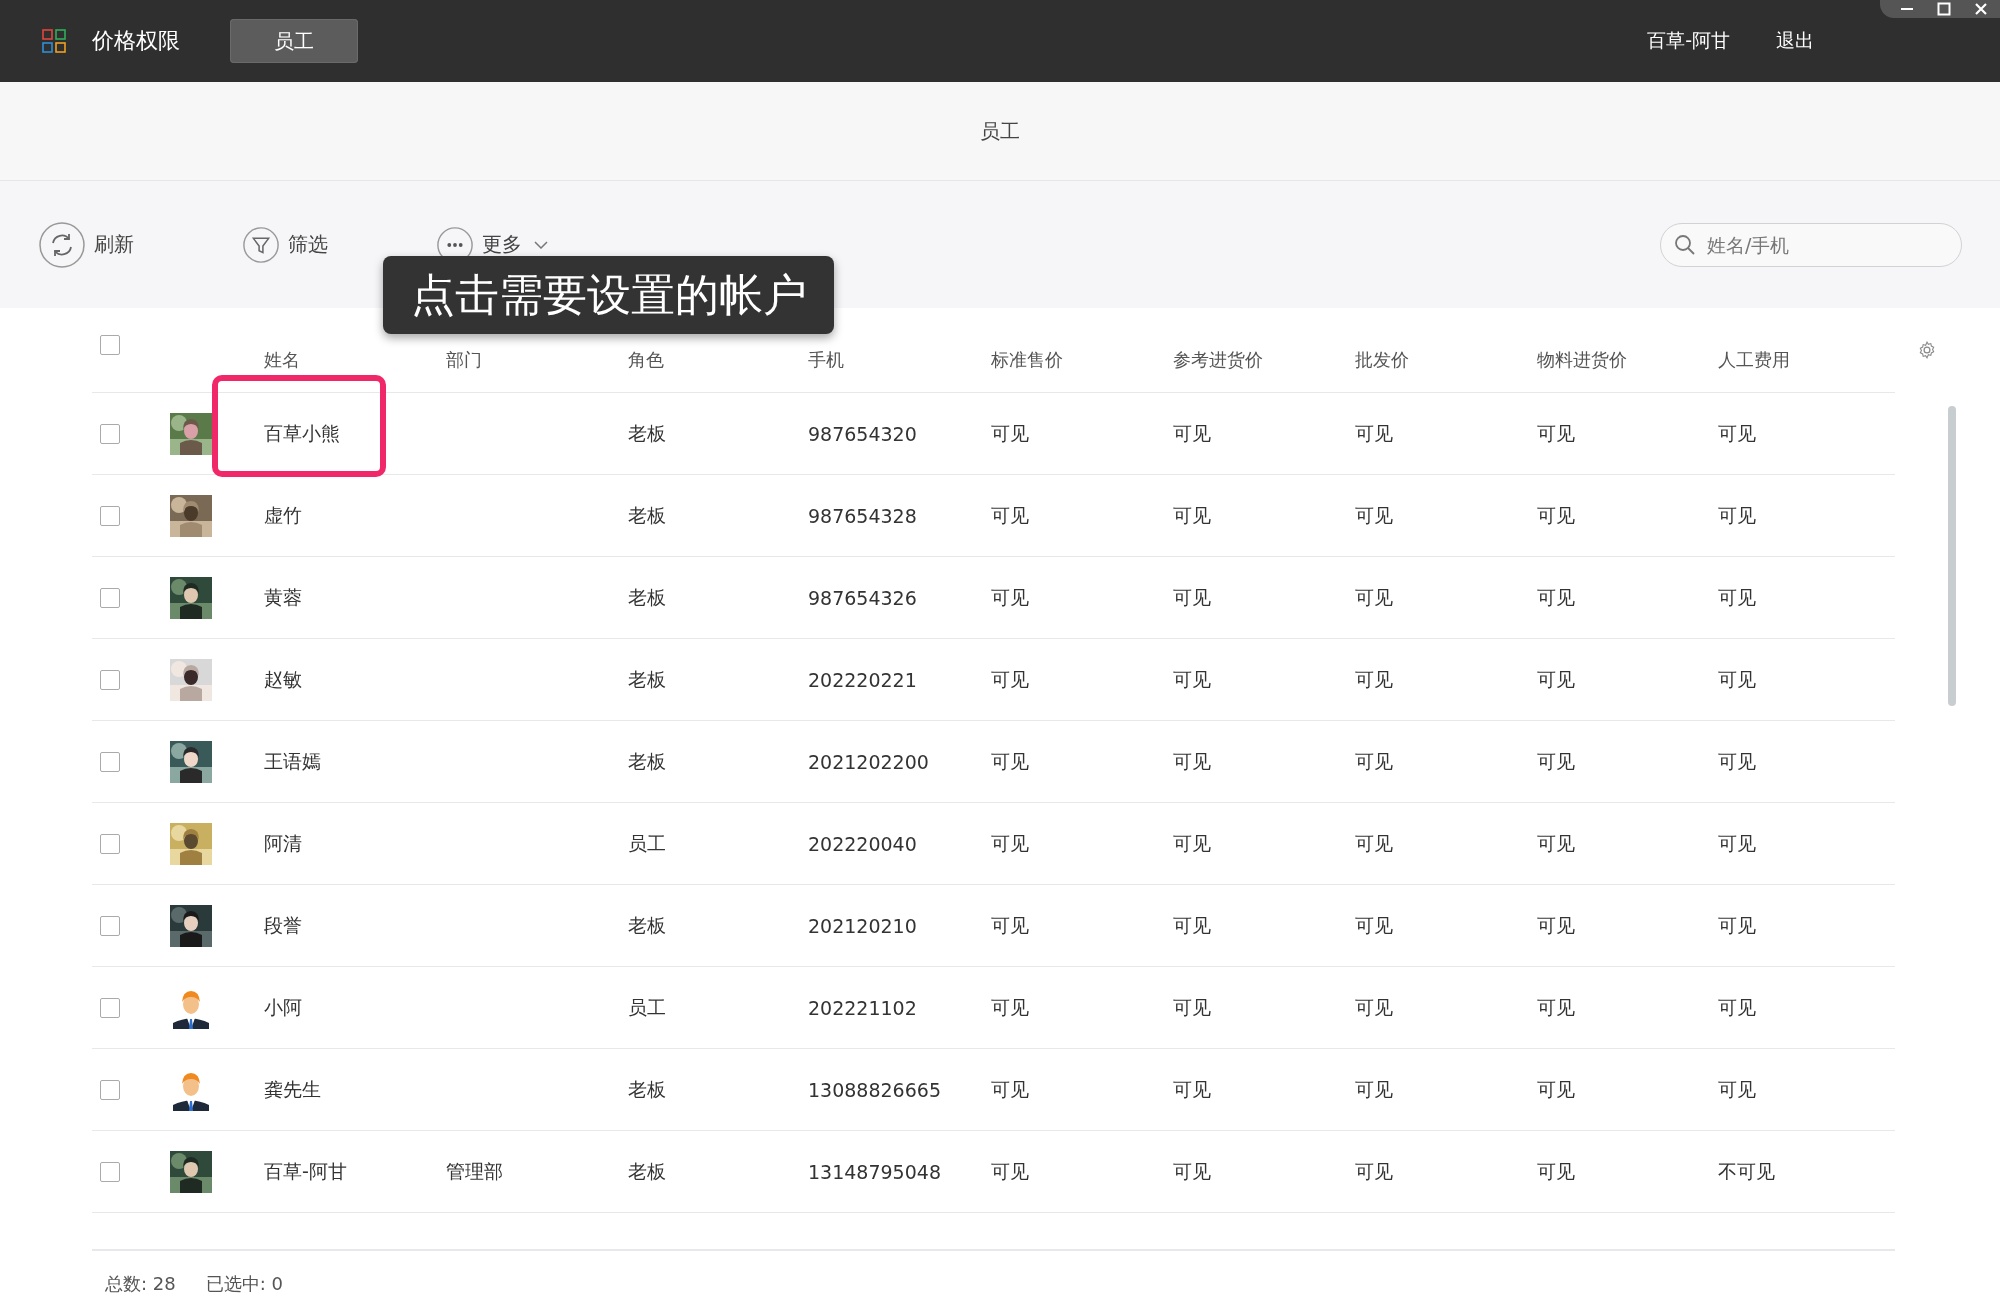  What do you see at coordinates (474, 1170) in the screenshot?
I see `table-cell: 管理部` at bounding box center [474, 1170].